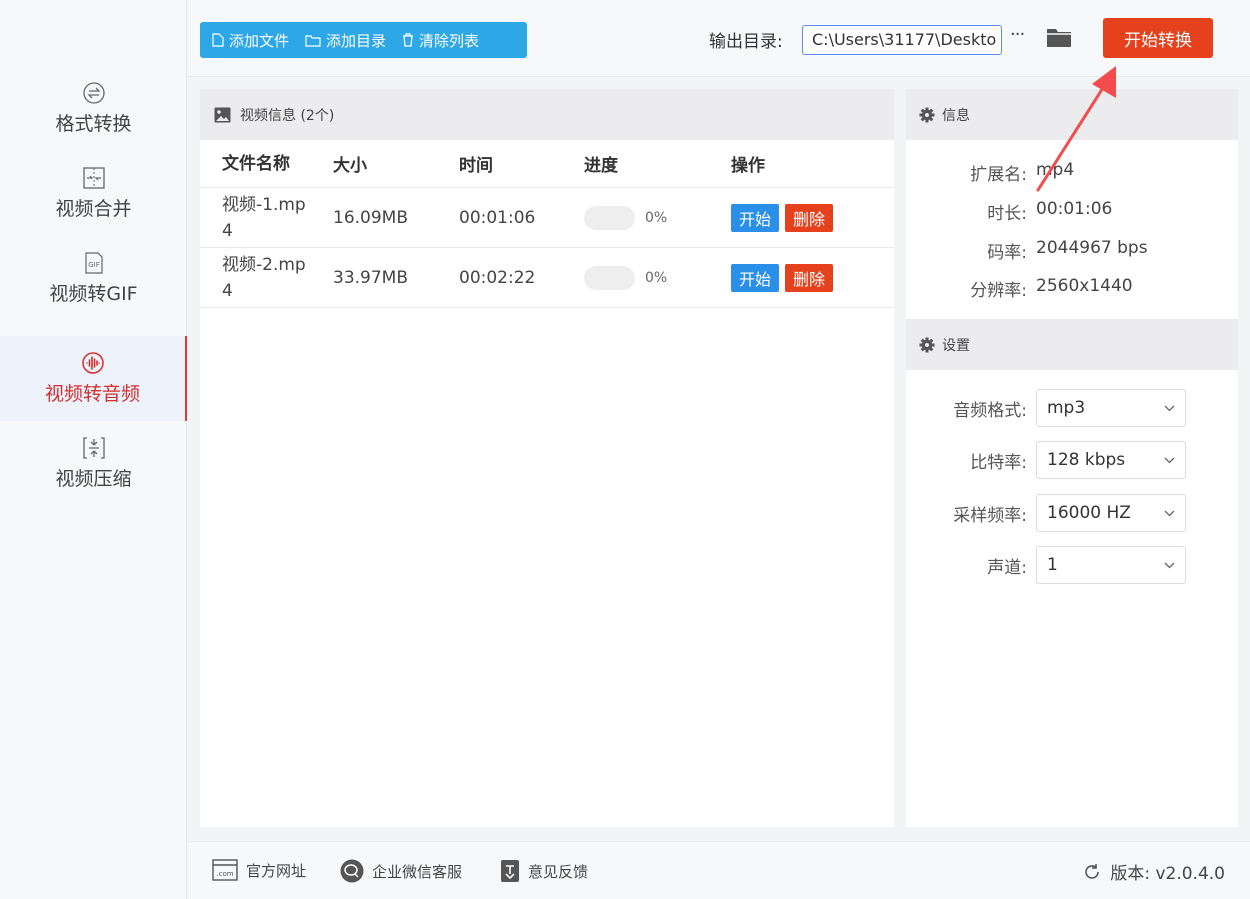  I want to click on sidebar-item-format-convert: 格式转换, so click(93, 108).